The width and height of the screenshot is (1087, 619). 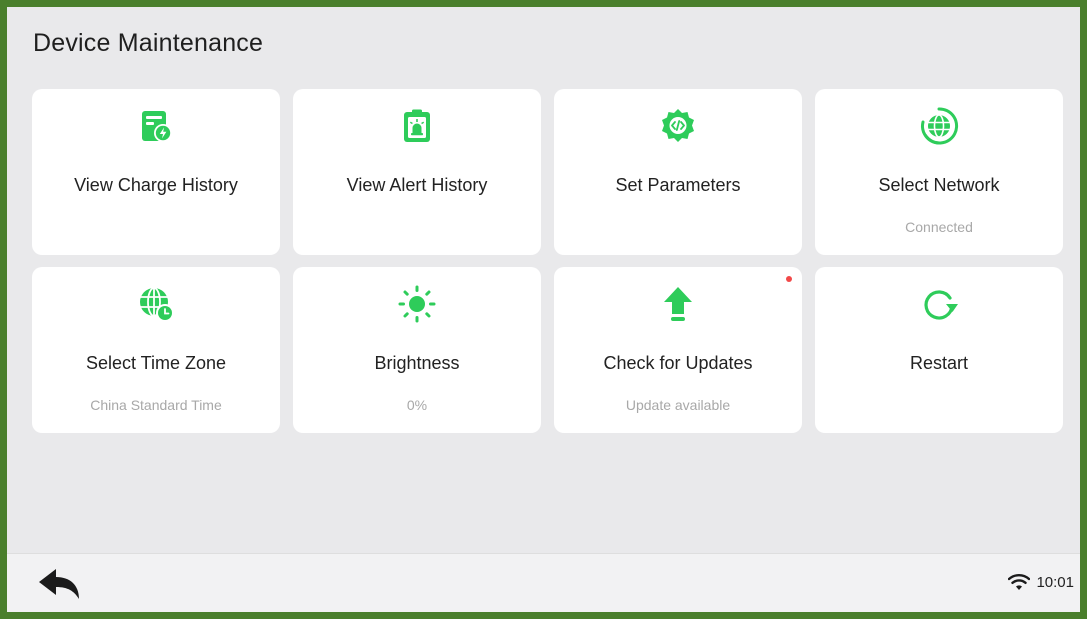 What do you see at coordinates (543, 582) in the screenshot?
I see `bottom-status-bar: 10:01` at bounding box center [543, 582].